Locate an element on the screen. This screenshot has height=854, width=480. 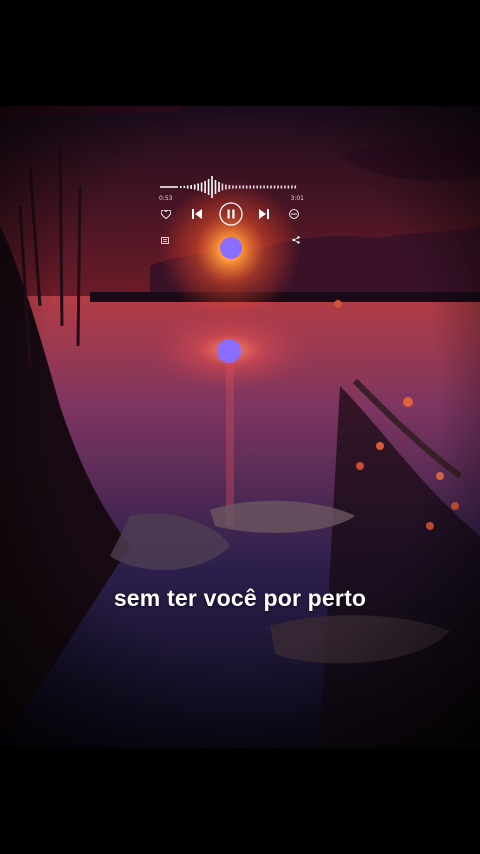
next-icon is located at coordinates (264, 214).